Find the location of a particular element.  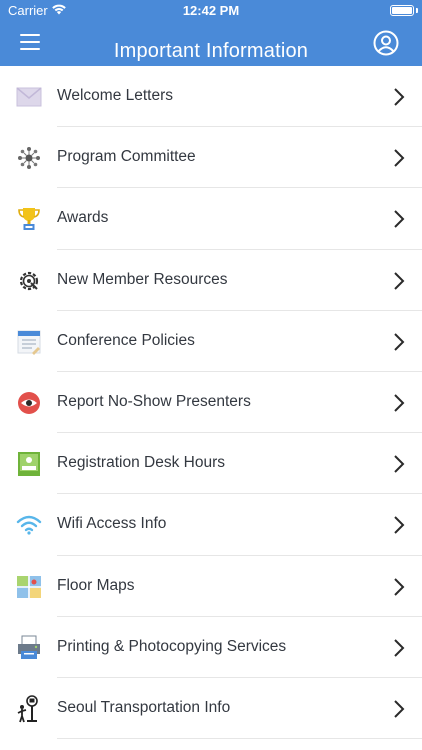

status-time: 12:42 PM is located at coordinates (211, 10).